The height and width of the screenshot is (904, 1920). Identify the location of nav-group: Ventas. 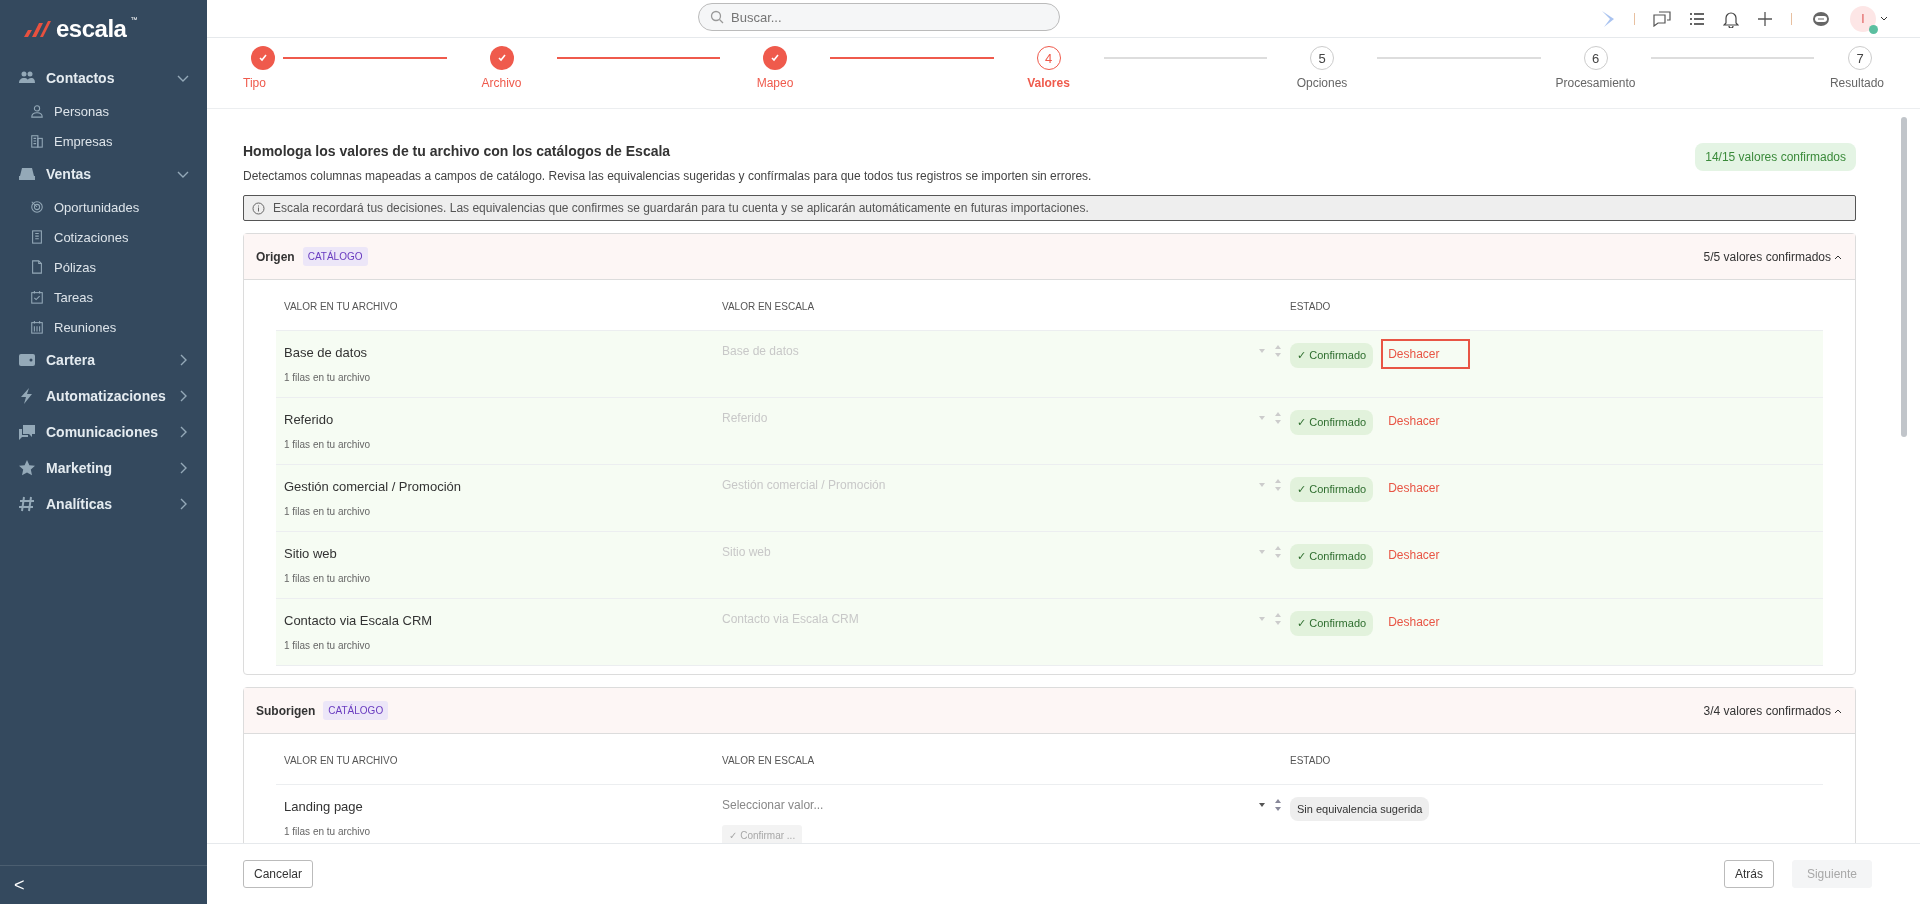
(103, 174).